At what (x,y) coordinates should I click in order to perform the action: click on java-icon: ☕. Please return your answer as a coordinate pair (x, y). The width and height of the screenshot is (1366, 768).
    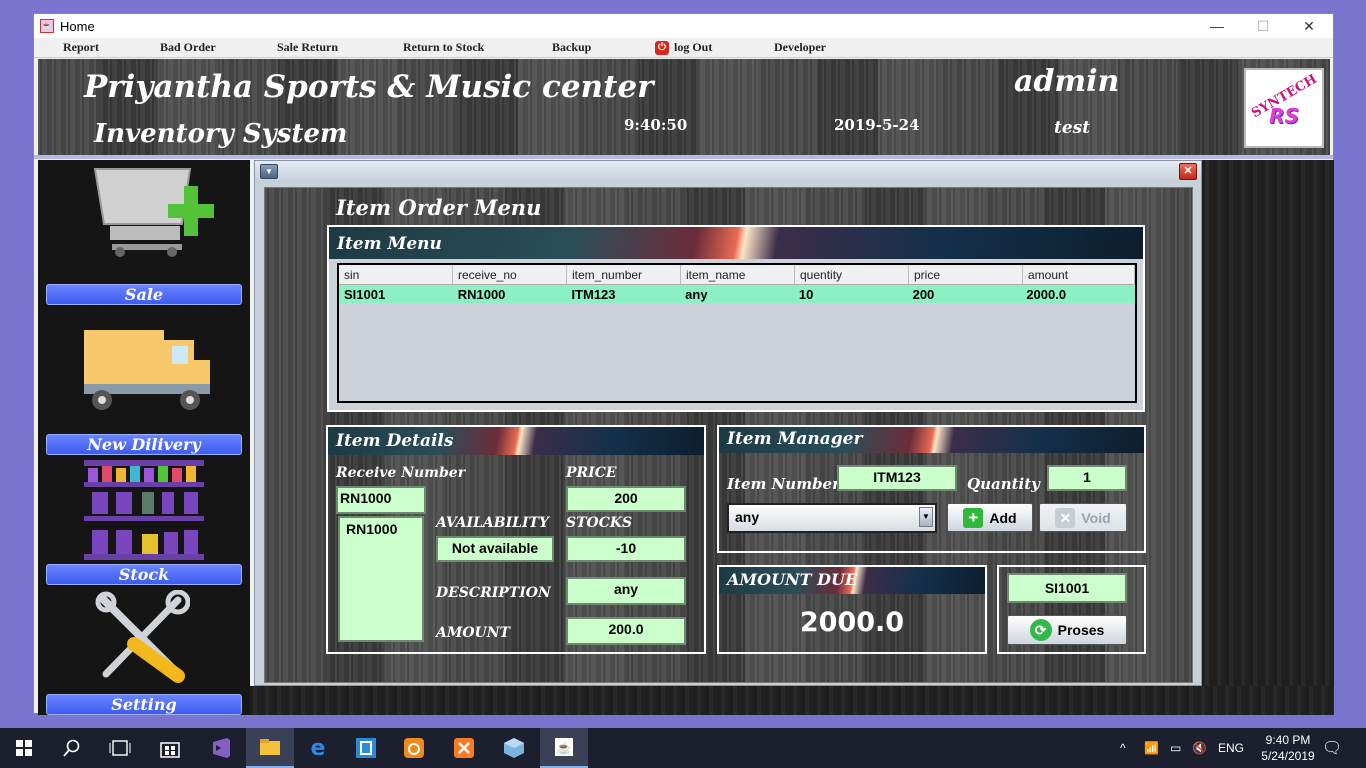
    Looking at the image, I should click on (564, 748).